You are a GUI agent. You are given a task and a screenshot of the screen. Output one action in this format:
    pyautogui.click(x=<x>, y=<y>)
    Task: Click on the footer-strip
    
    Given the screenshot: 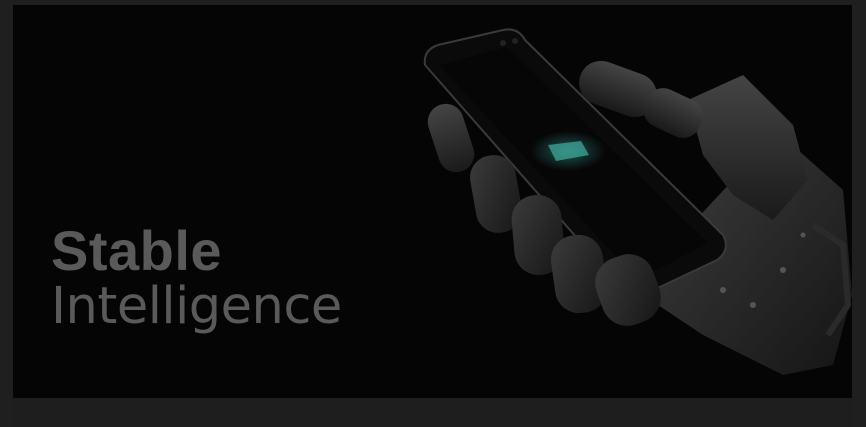 What is the action you would take?
    pyautogui.click(x=432, y=412)
    